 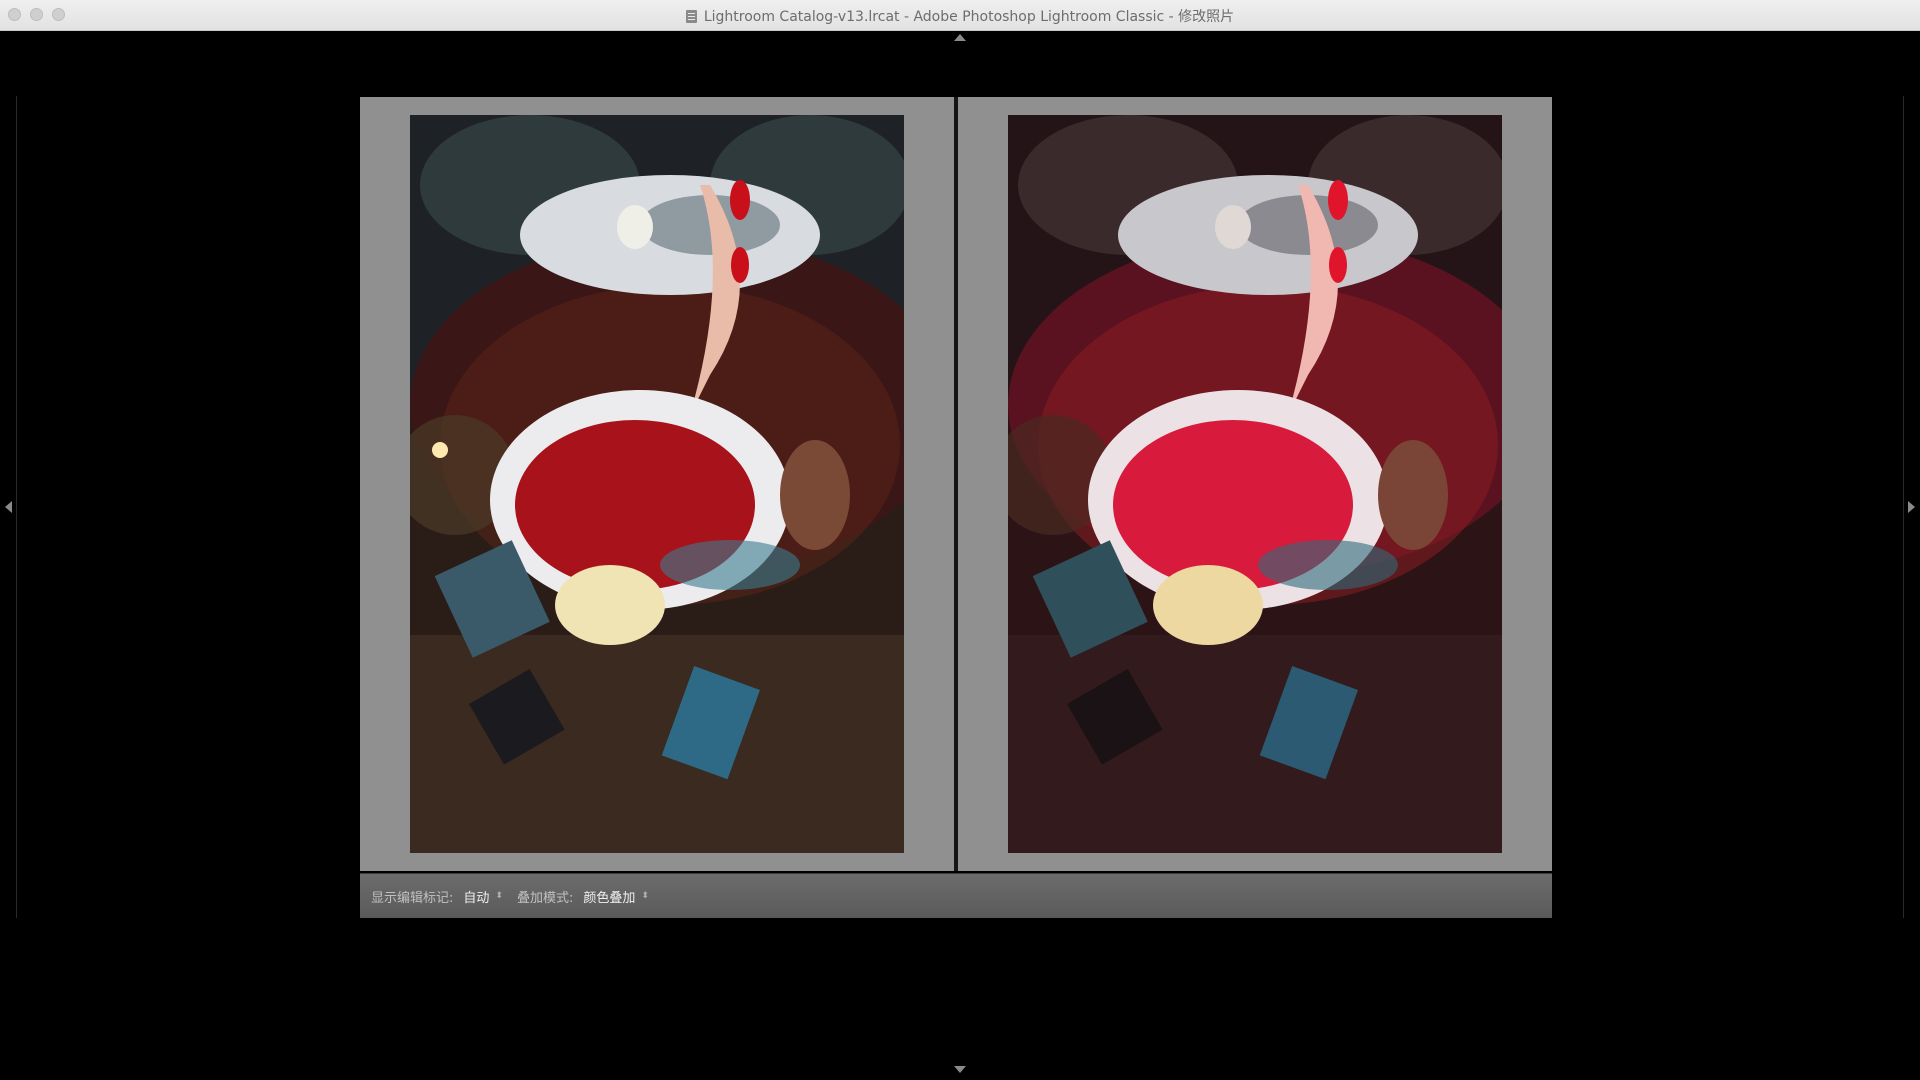 I want to click on right-panel-edge, so click(x=1903, y=507).